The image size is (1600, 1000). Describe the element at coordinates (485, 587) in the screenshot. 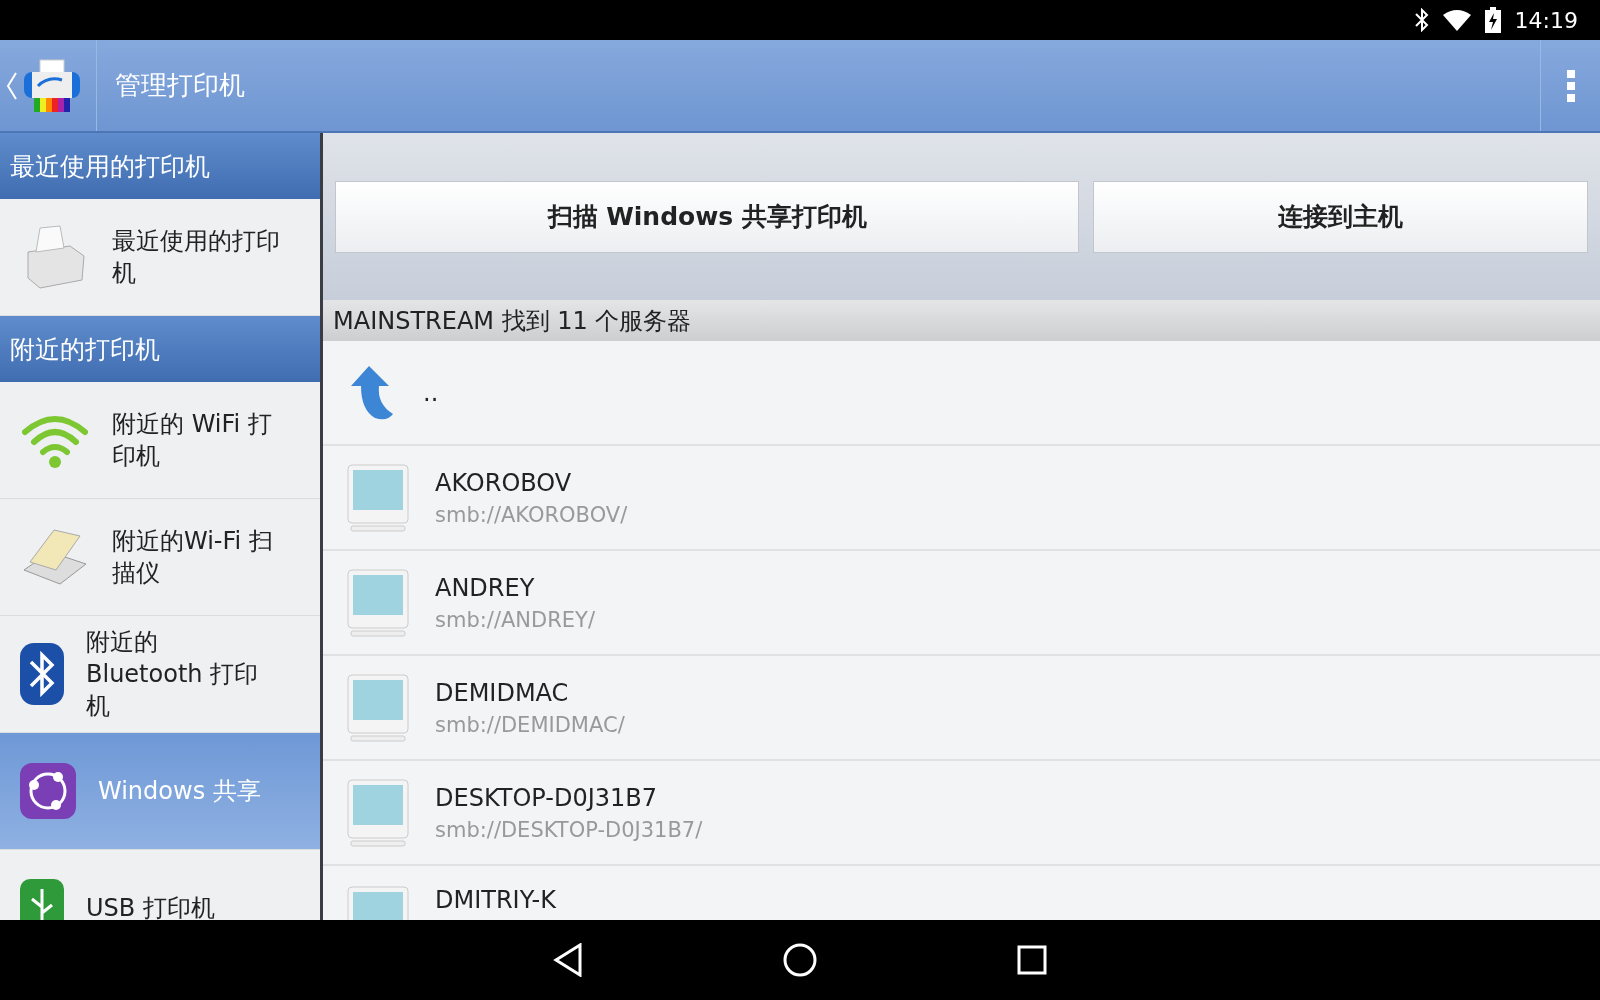

I see `server-name: ANDREY` at that location.